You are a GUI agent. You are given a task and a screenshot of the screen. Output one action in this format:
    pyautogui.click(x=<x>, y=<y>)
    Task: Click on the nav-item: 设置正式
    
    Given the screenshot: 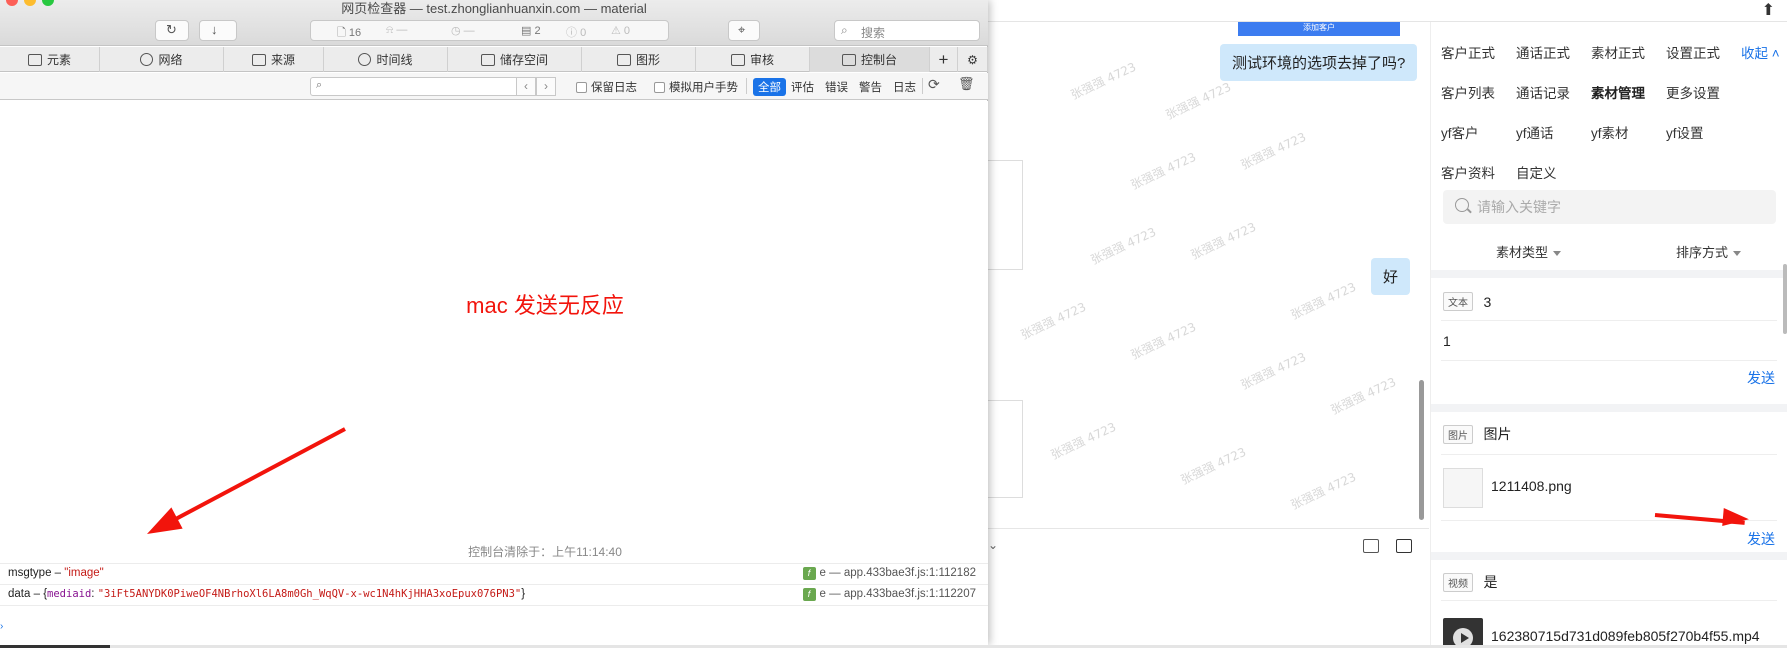 What is the action you would take?
    pyautogui.click(x=1703, y=52)
    